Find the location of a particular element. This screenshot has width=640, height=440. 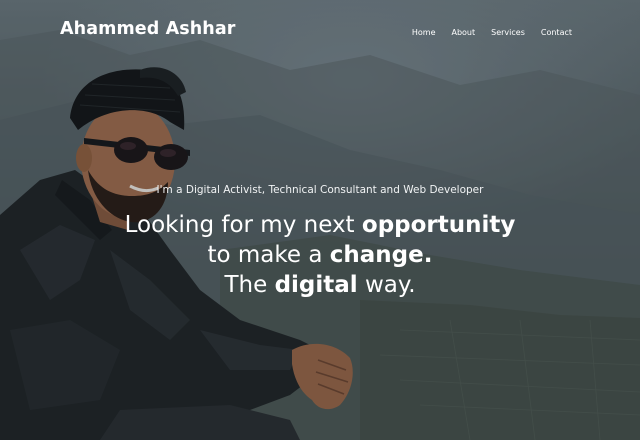

headline-line-1: Looking for my next opportunity is located at coordinates (320, 225).